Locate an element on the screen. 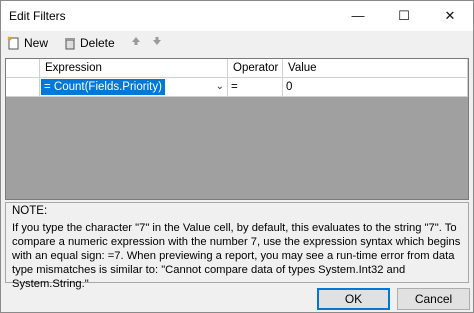  cancel-button: Cancel is located at coordinates (433, 299).